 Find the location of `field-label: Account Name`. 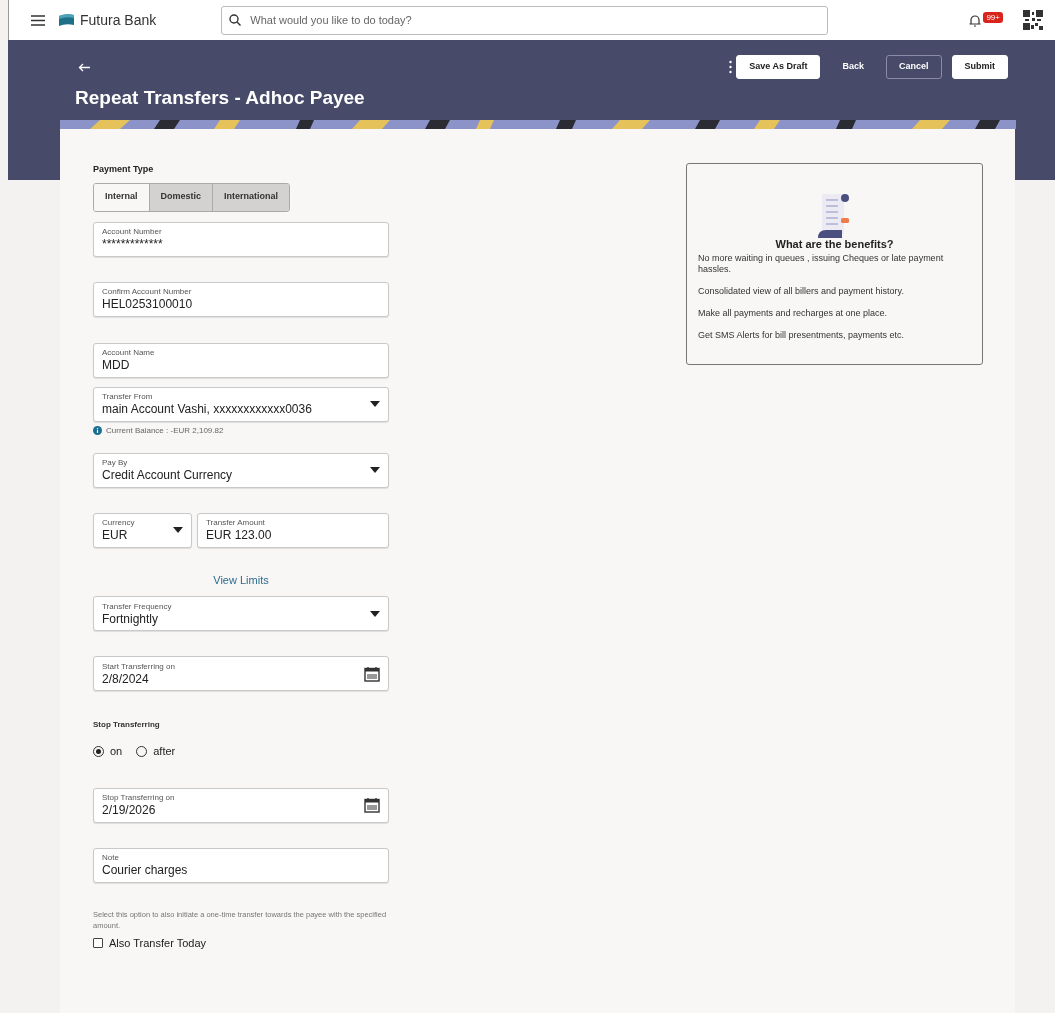

field-label: Account Name is located at coordinates (128, 353).